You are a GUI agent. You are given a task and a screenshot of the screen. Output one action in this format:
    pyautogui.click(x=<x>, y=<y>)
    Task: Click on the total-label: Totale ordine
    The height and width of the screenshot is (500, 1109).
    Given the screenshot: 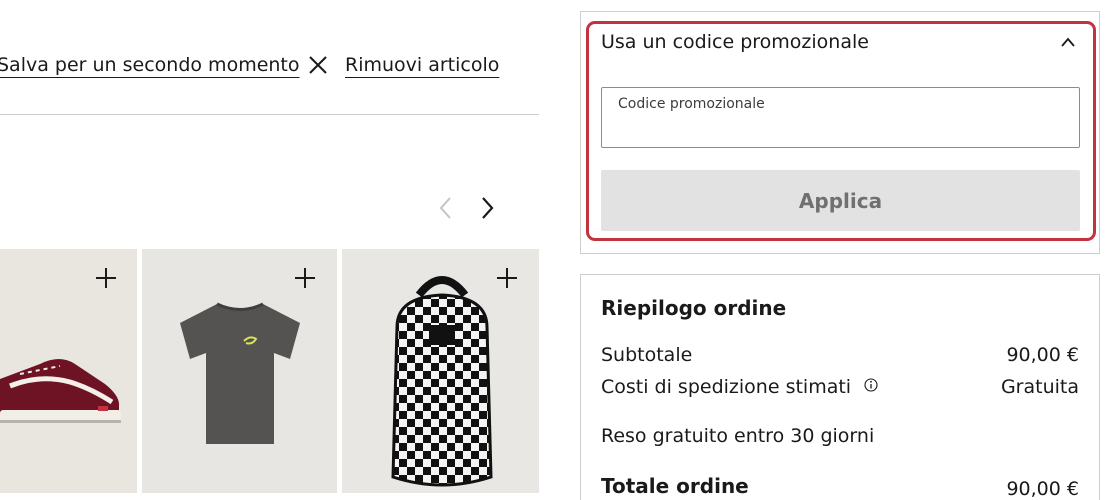 What is the action you would take?
    pyautogui.click(x=675, y=486)
    